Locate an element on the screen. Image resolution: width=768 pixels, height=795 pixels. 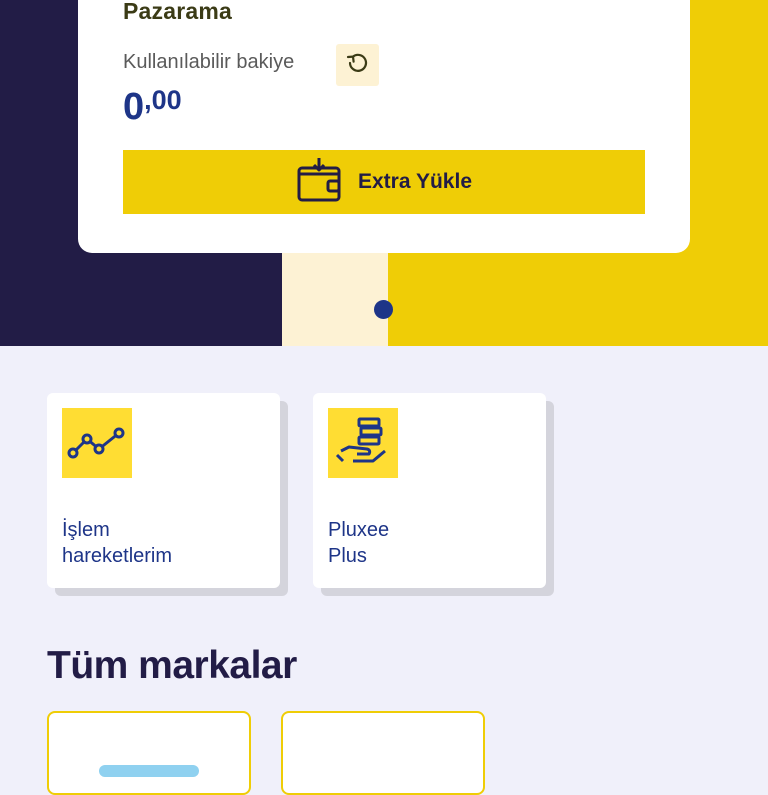
tile-label-line2: hareketlerim is located at coordinates (117, 556).